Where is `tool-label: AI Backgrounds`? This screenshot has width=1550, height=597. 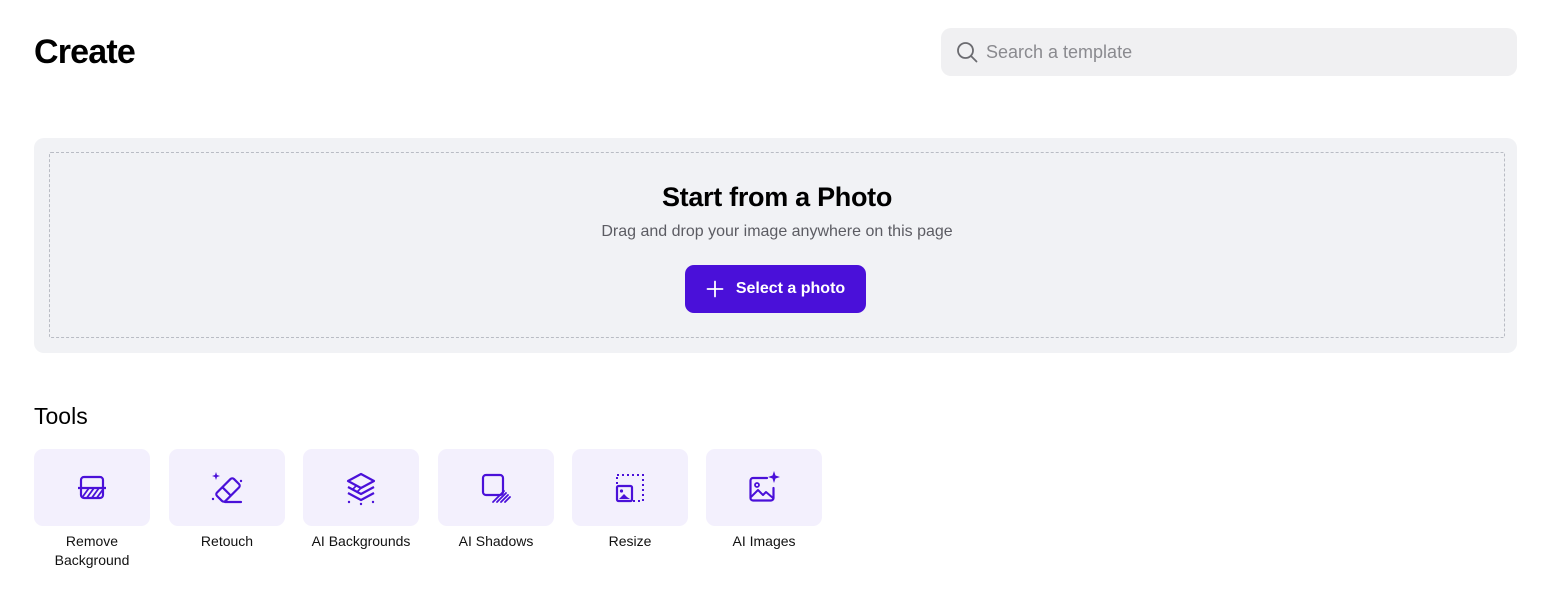 tool-label: AI Backgrounds is located at coordinates (361, 541).